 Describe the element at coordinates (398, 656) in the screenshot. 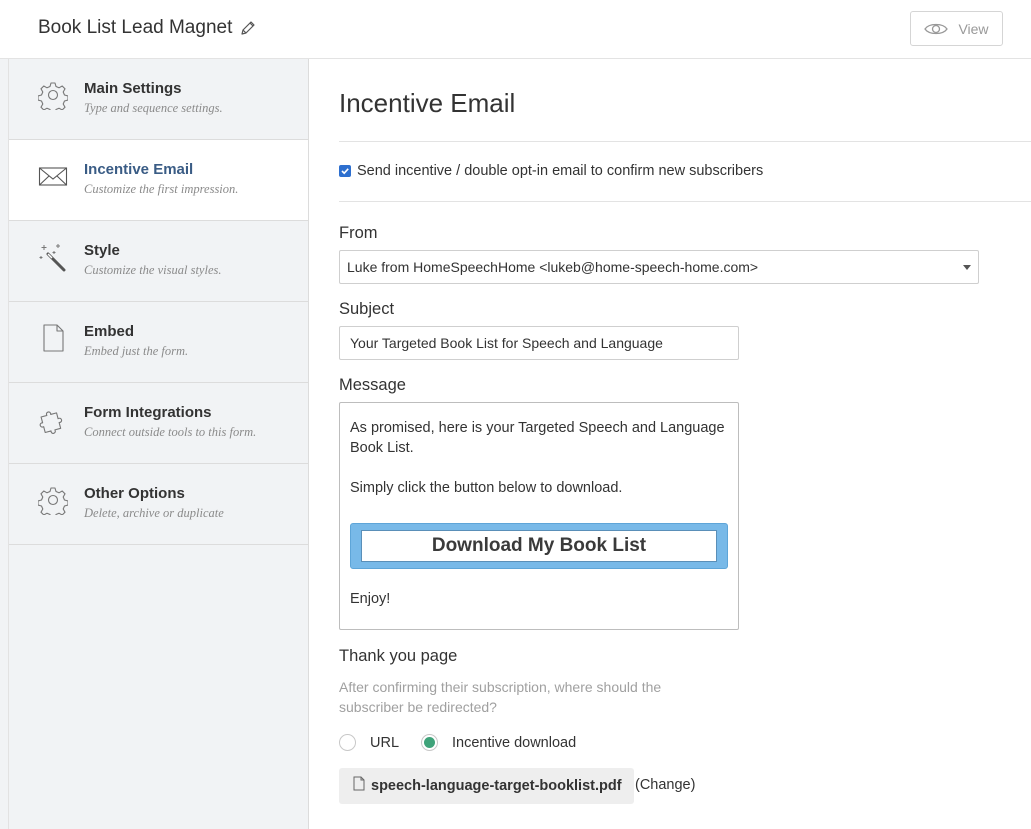

I see `thank-you-label: Thank you page` at that location.